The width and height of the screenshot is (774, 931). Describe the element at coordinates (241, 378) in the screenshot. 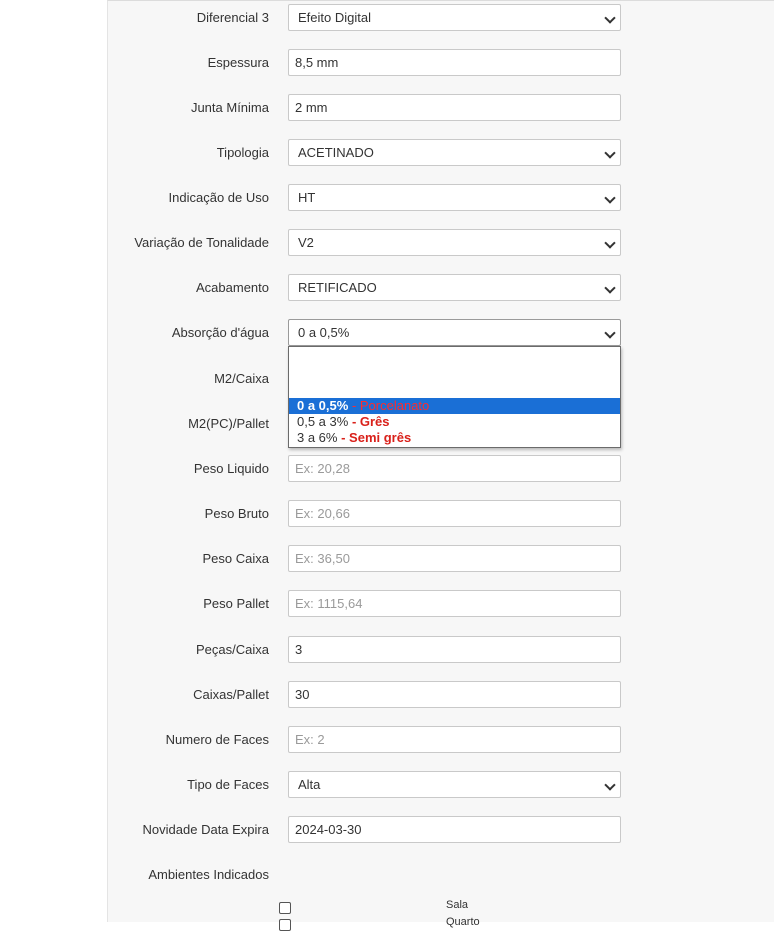

I see `m2-caixa-label: M2/Caixa` at that location.